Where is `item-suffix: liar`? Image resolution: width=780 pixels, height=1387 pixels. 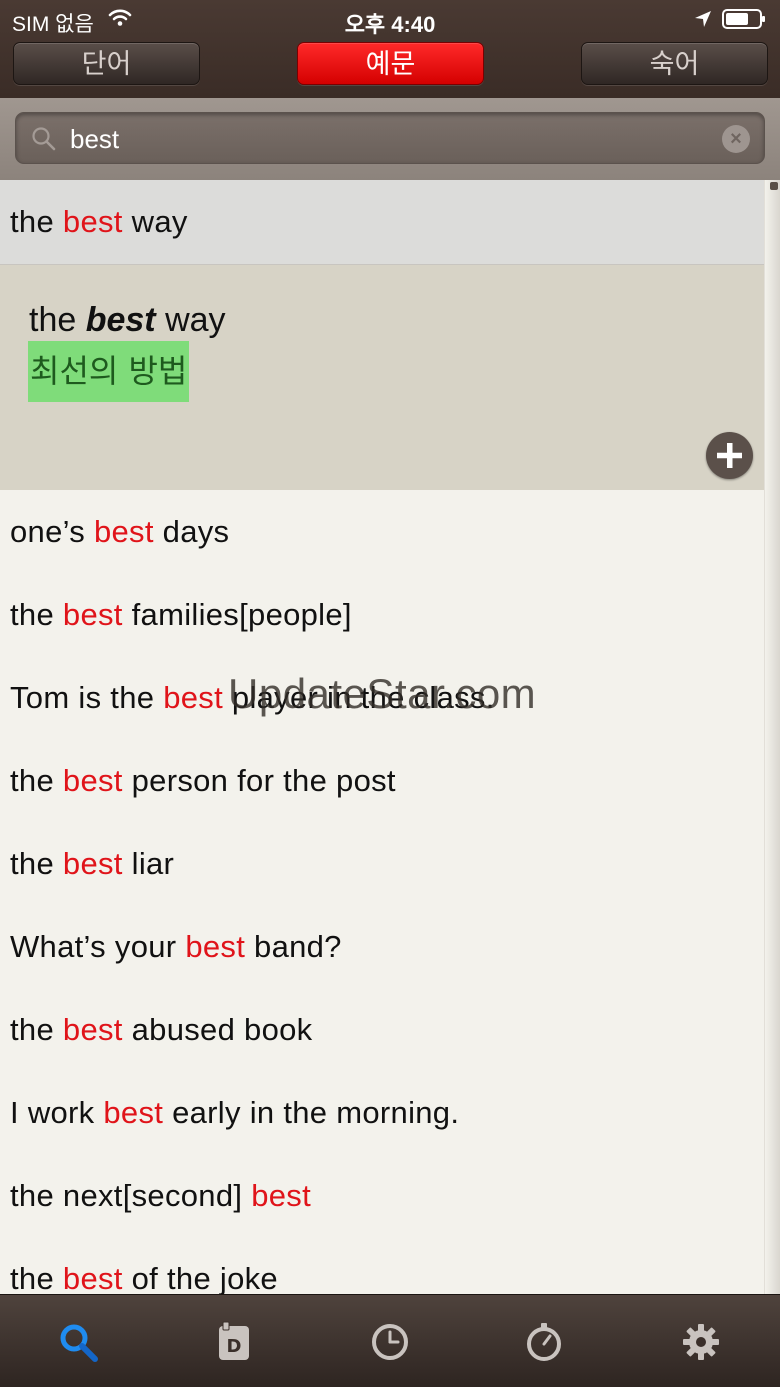 item-suffix: liar is located at coordinates (148, 863).